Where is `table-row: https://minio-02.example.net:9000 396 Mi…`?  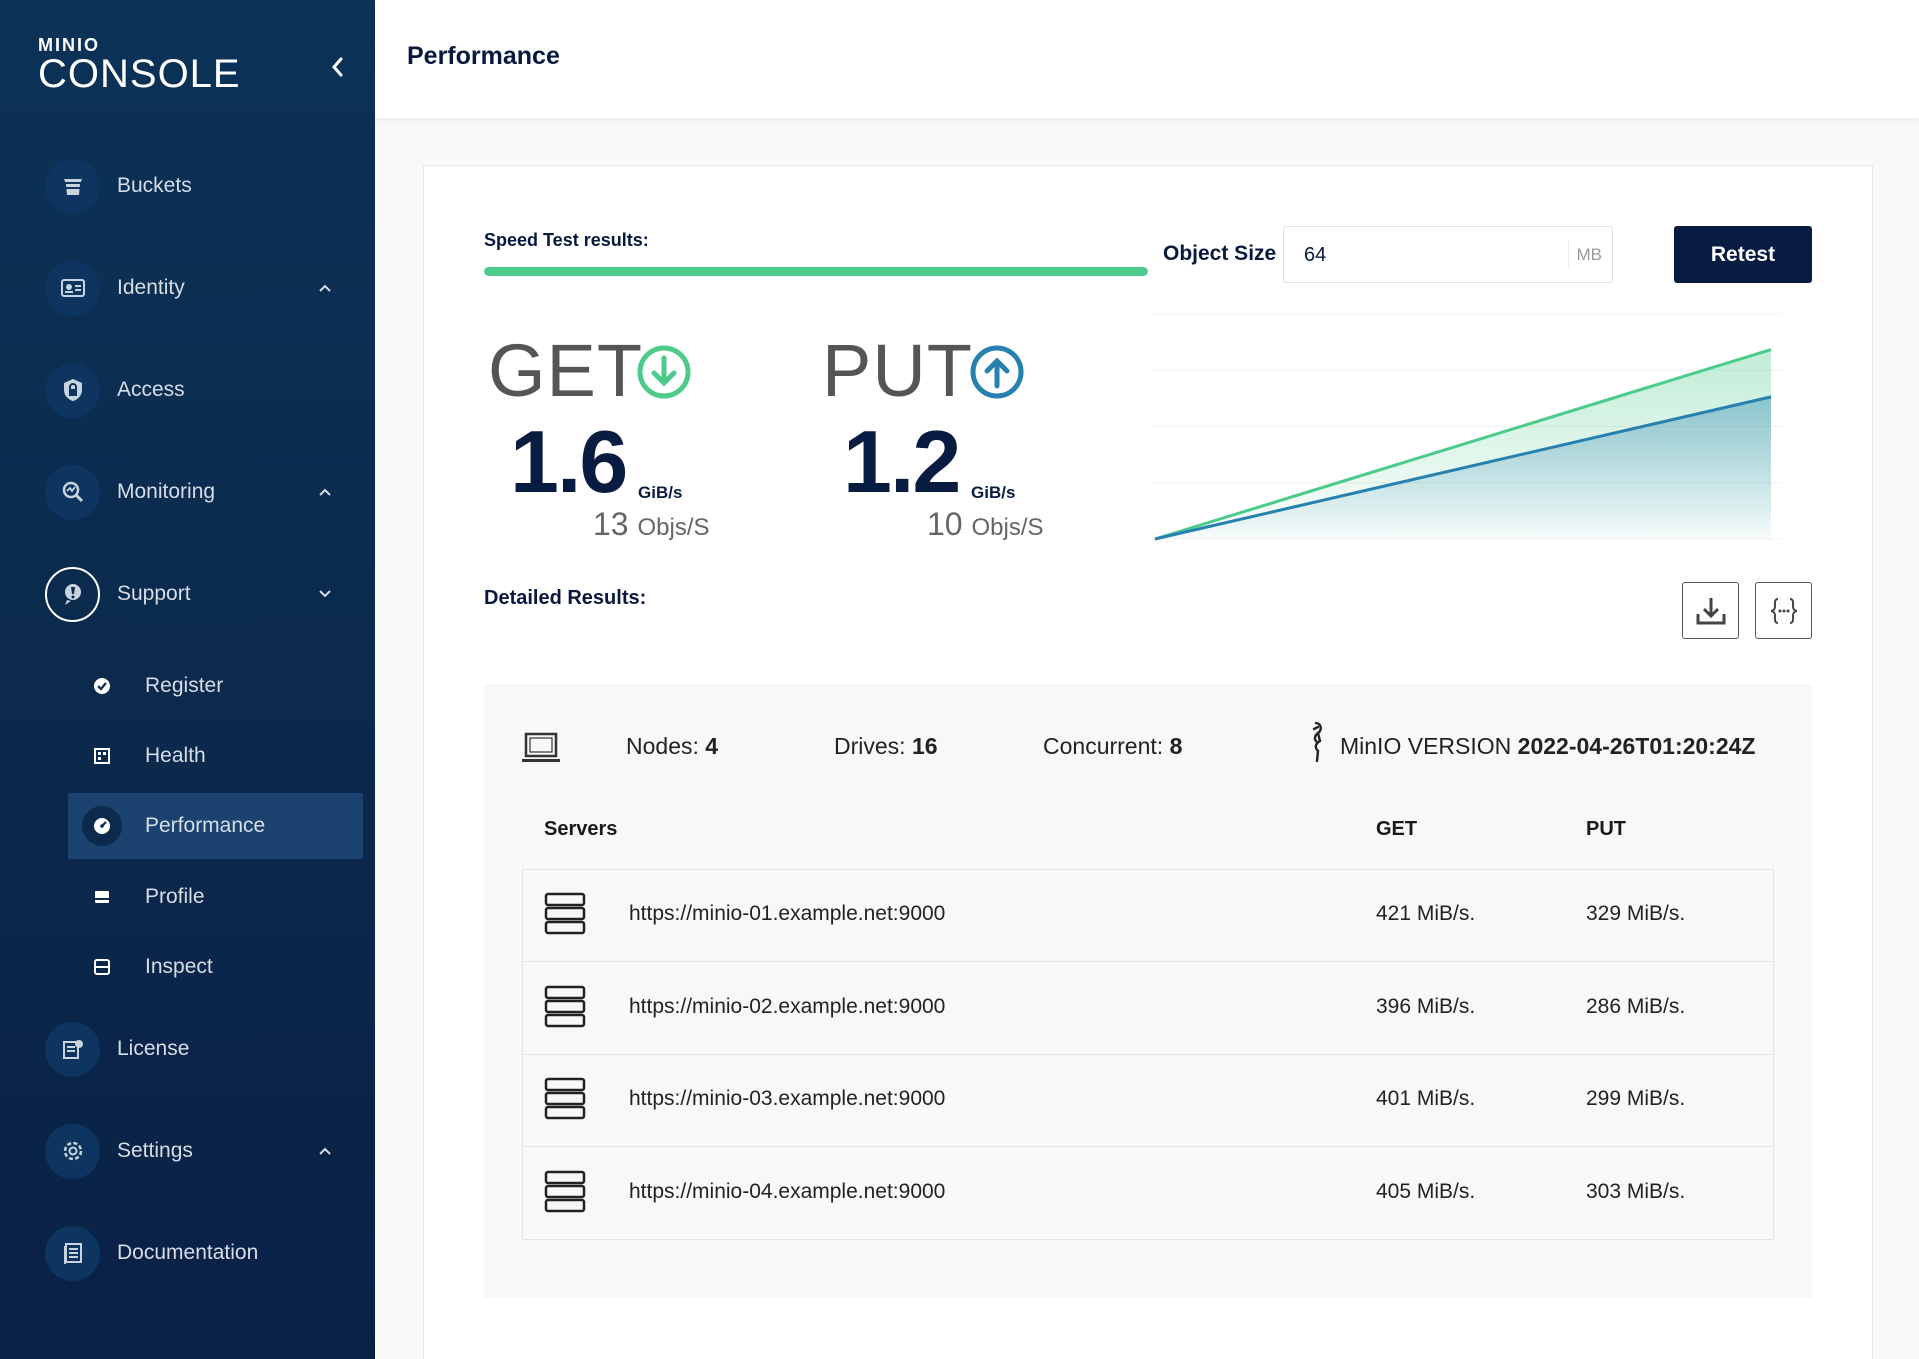 table-row: https://minio-02.example.net:9000 396 Mi… is located at coordinates (1148, 1009).